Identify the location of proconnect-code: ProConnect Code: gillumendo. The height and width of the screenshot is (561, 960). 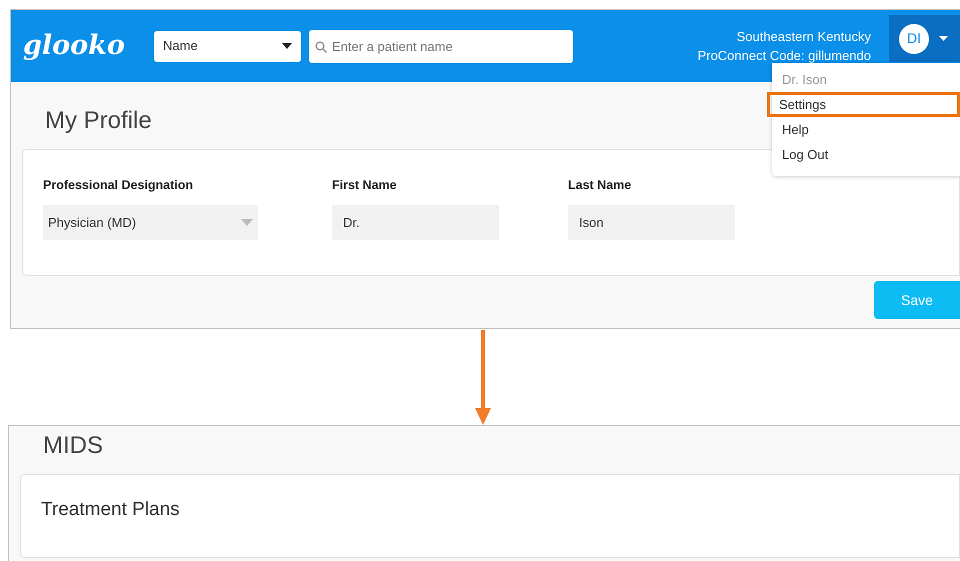
(784, 56).